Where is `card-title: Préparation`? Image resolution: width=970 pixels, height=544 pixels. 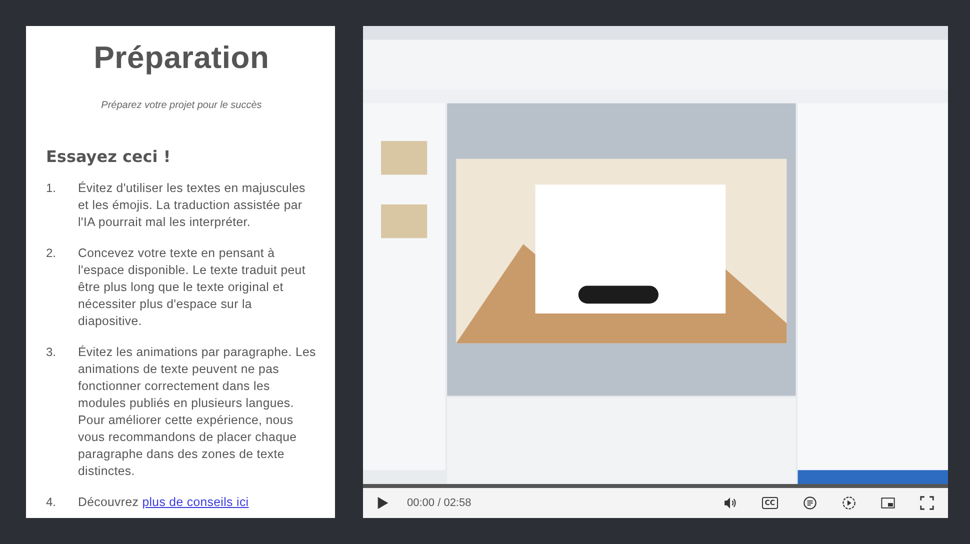 card-title: Préparation is located at coordinates (181, 58).